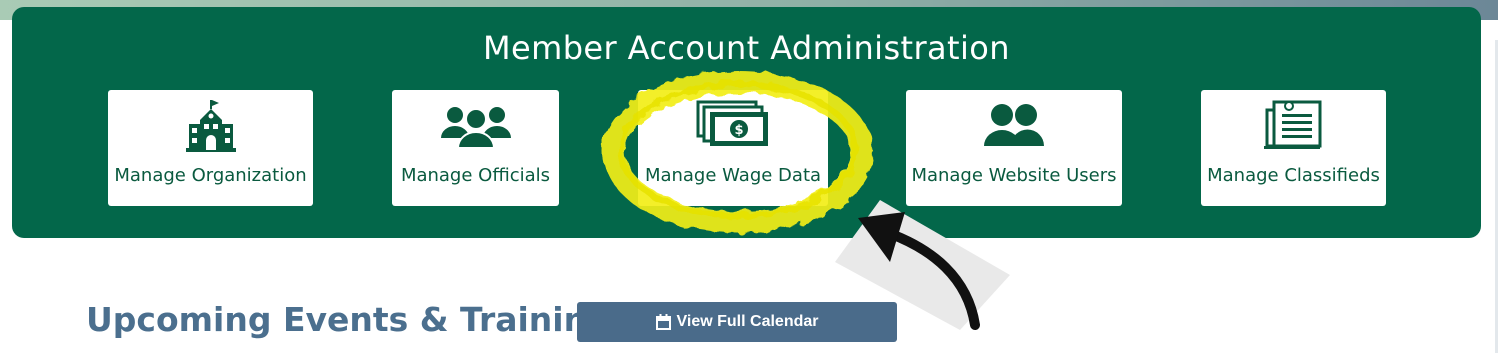 The height and width of the screenshot is (353, 1498). Describe the element at coordinates (210, 175) in the screenshot. I see `manage-organization-label: Manage Organization` at that location.